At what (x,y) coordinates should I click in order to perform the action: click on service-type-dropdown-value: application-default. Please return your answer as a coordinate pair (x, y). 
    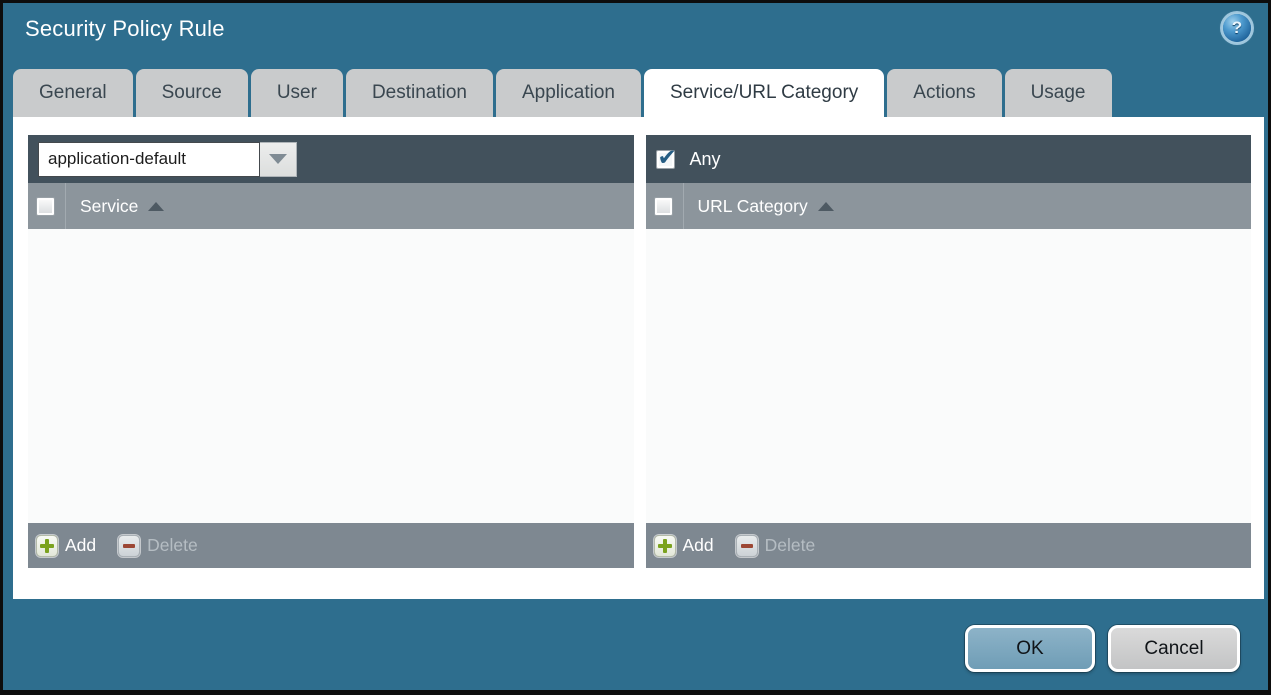
    Looking at the image, I should click on (149, 159).